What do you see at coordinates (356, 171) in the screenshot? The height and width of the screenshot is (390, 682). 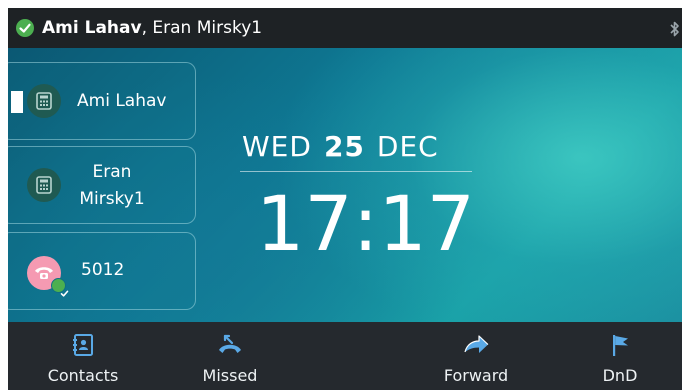 I see `date-divider` at bounding box center [356, 171].